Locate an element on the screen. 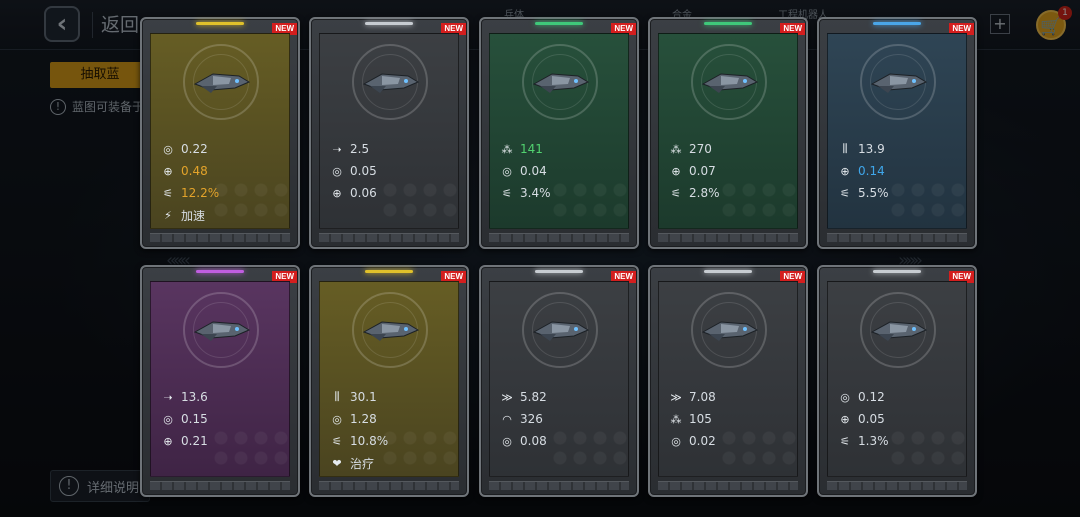 Image resolution: width=1080 pixels, height=517 pixels. blueprint-card: NEW ➝ 13.6 ◎ 0.15 ⊕ 0.21 is located at coordinates (220, 381).